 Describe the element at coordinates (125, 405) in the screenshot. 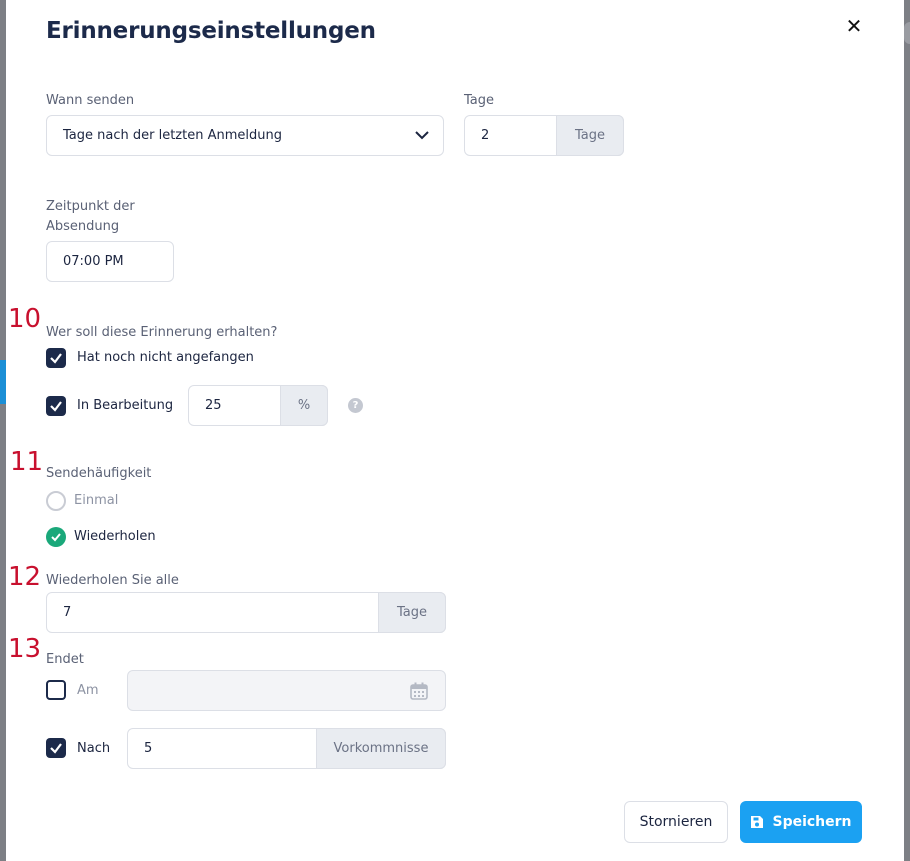

I see `in-progress-label: In Bearbeitung` at that location.